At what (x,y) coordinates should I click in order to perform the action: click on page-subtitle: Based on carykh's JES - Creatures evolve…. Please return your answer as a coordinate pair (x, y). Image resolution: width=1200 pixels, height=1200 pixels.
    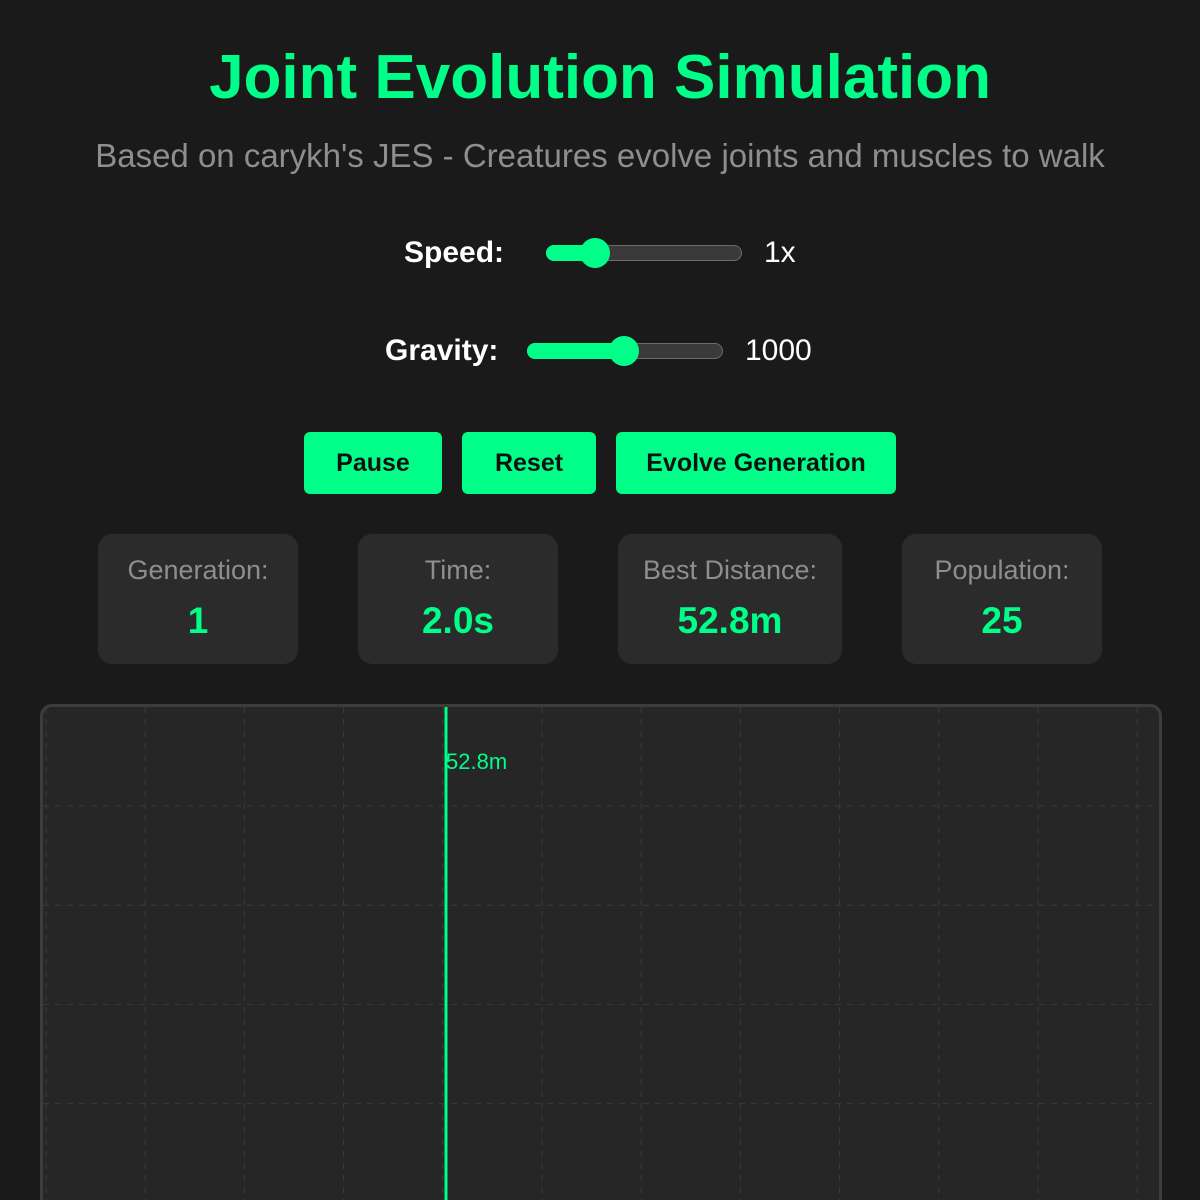
    Looking at the image, I should click on (600, 155).